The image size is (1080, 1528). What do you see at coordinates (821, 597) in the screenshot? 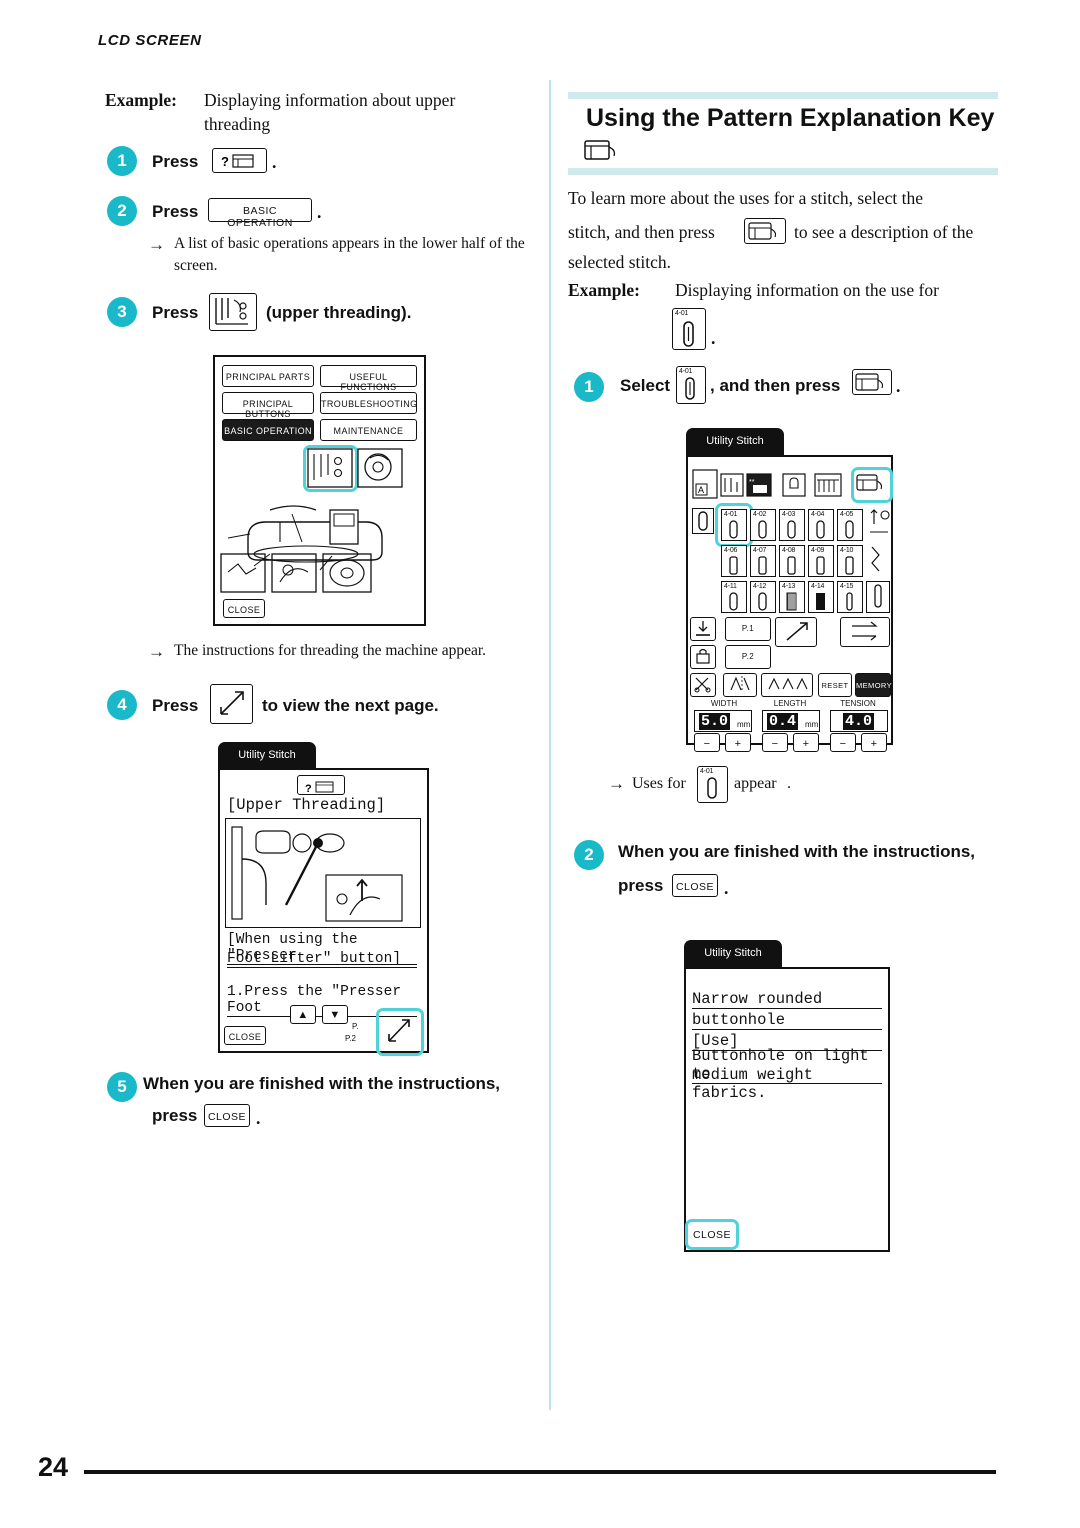
I see `screen3-stitch-4-14: 4-14` at bounding box center [821, 597].